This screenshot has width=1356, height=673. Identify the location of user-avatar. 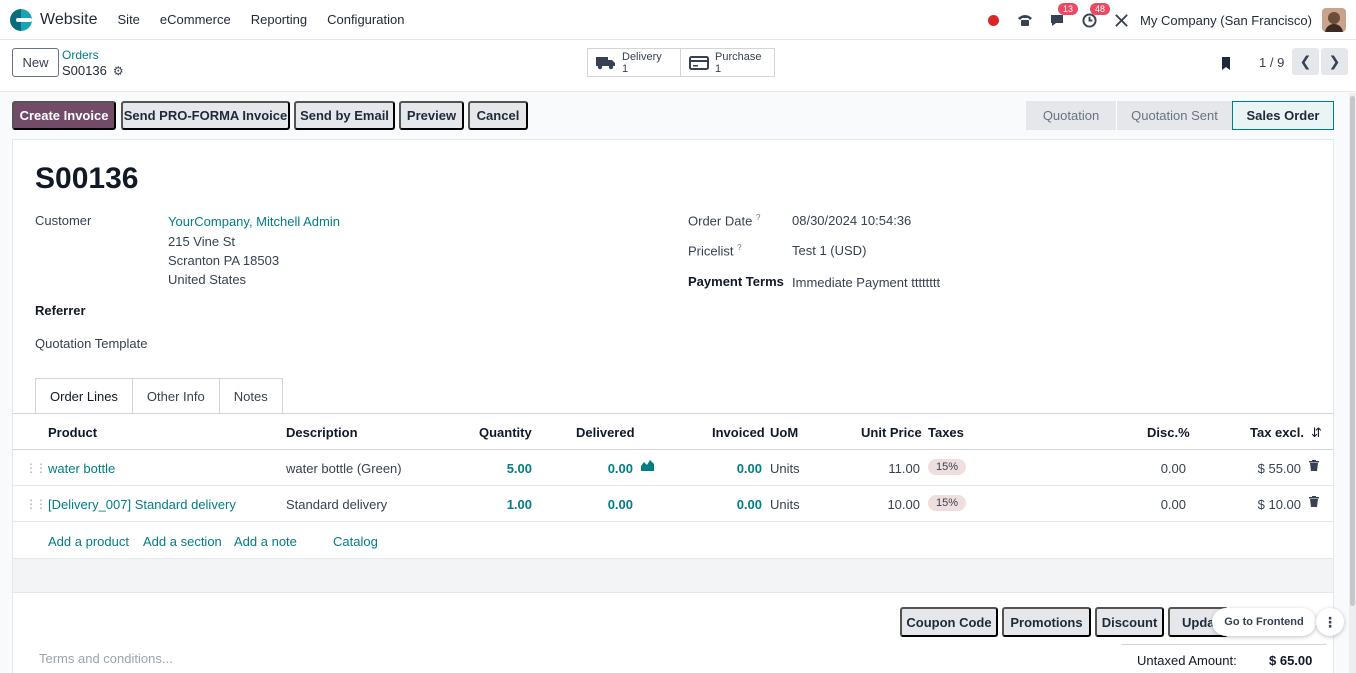
(1334, 20).